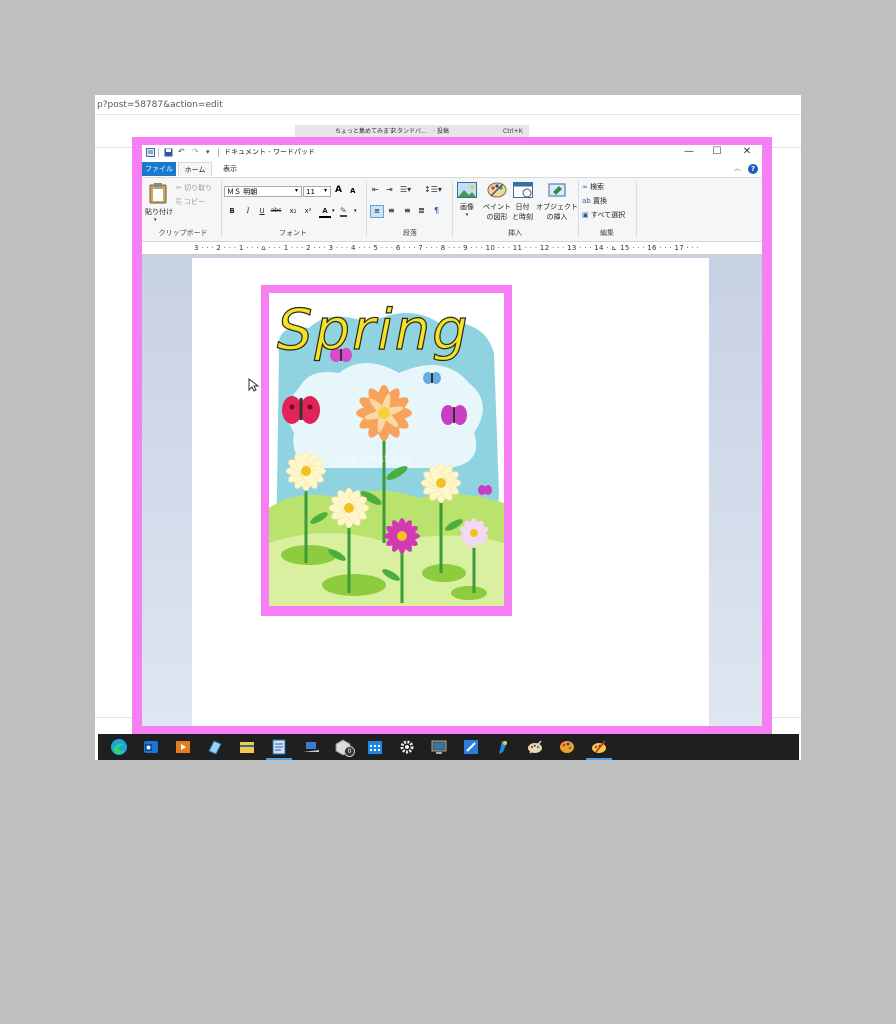 The height and width of the screenshot is (1024, 896). I want to click on close-button: ✕, so click(747, 151).